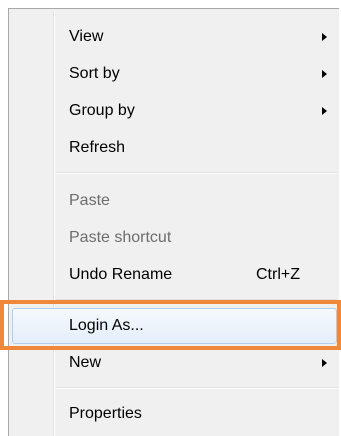  What do you see at coordinates (85, 362) in the screenshot?
I see `menu-item-label: New` at bounding box center [85, 362].